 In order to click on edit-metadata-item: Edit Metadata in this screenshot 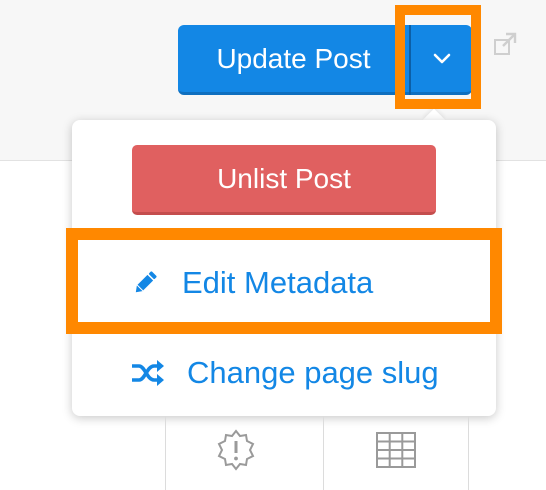, I will do `click(284, 283)`.